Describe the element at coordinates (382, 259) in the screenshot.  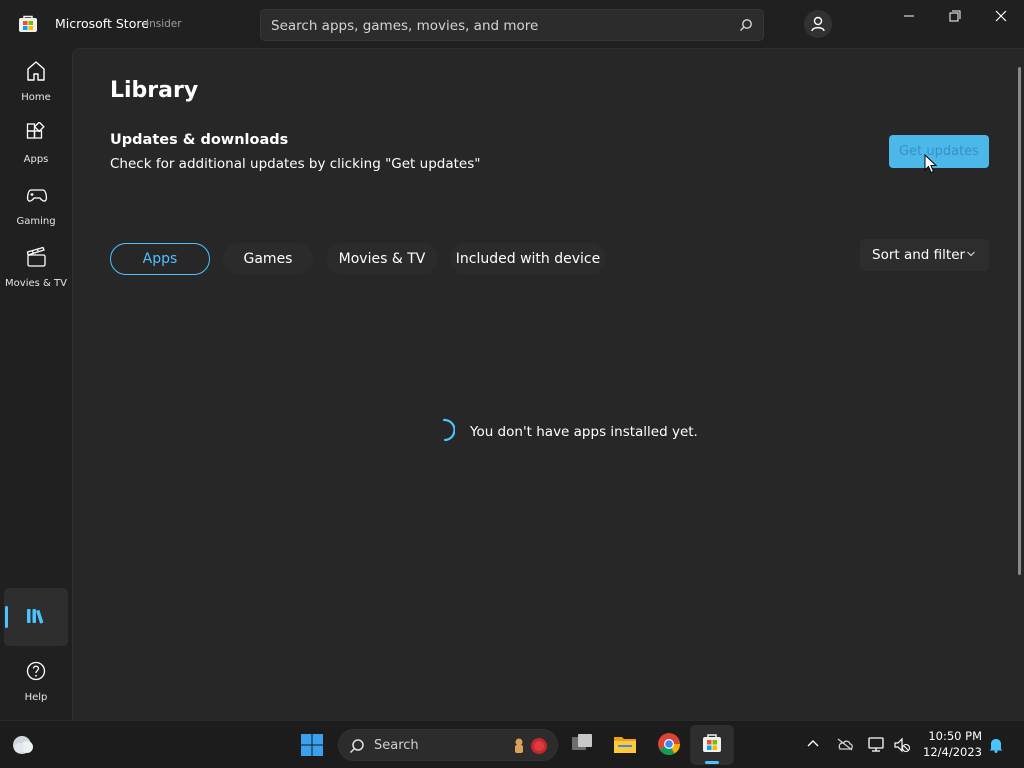
I see `tab-movies-tv: Movies & TV` at that location.